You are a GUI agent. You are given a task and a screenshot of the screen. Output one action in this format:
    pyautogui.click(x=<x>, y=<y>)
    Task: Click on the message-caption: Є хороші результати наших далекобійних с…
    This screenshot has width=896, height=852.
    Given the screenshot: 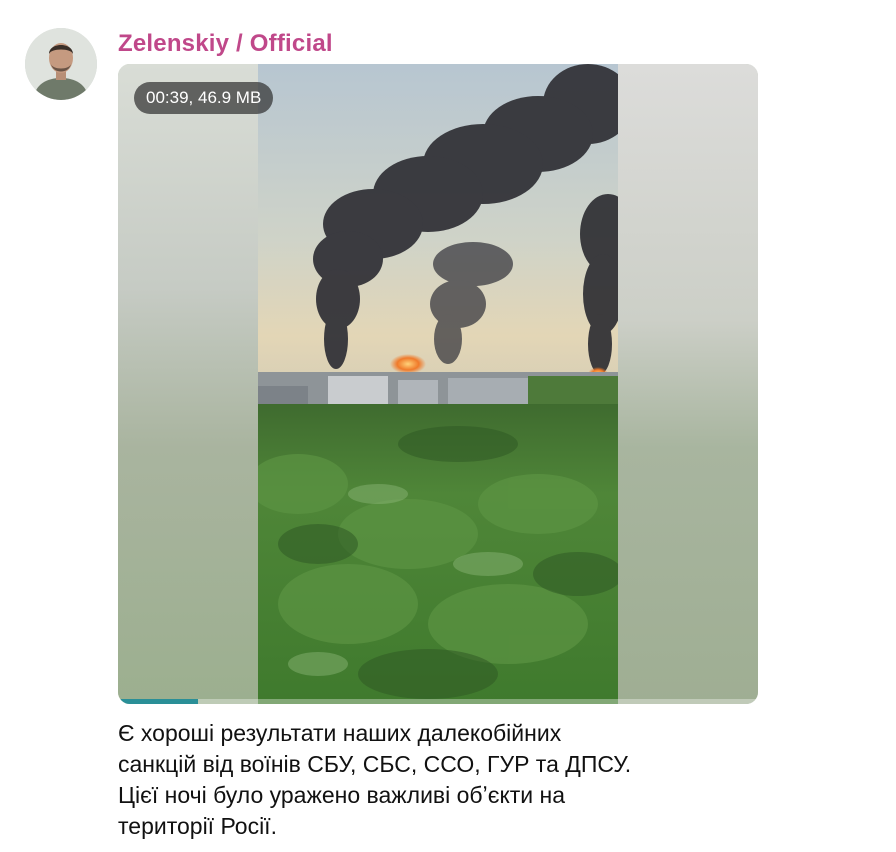 What is the action you would take?
    pyautogui.click(x=463, y=780)
    